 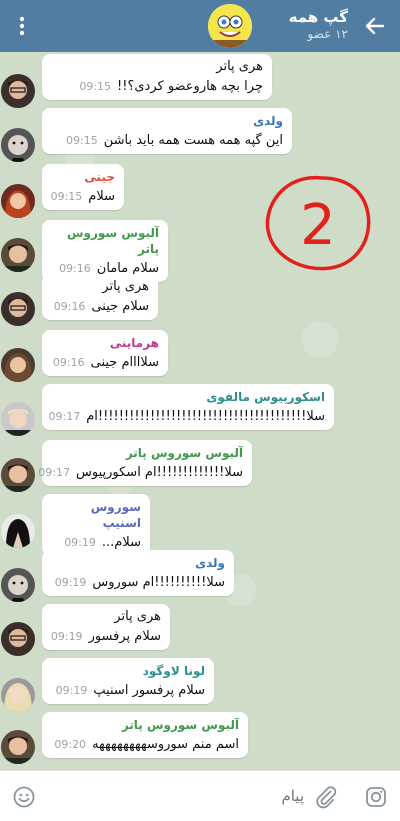 I want to click on message-text: این گپه همه هست همه باید باشن, so click(x=193, y=140).